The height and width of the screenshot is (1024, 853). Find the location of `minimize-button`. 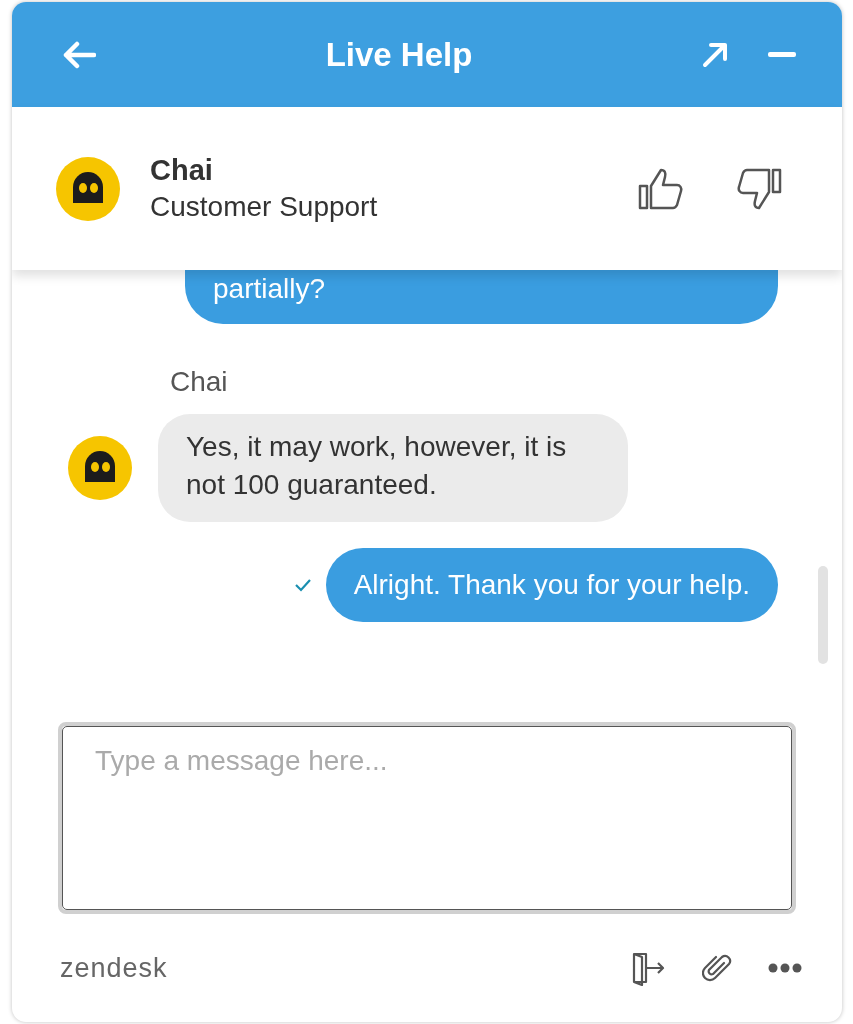

minimize-button is located at coordinates (782, 54).